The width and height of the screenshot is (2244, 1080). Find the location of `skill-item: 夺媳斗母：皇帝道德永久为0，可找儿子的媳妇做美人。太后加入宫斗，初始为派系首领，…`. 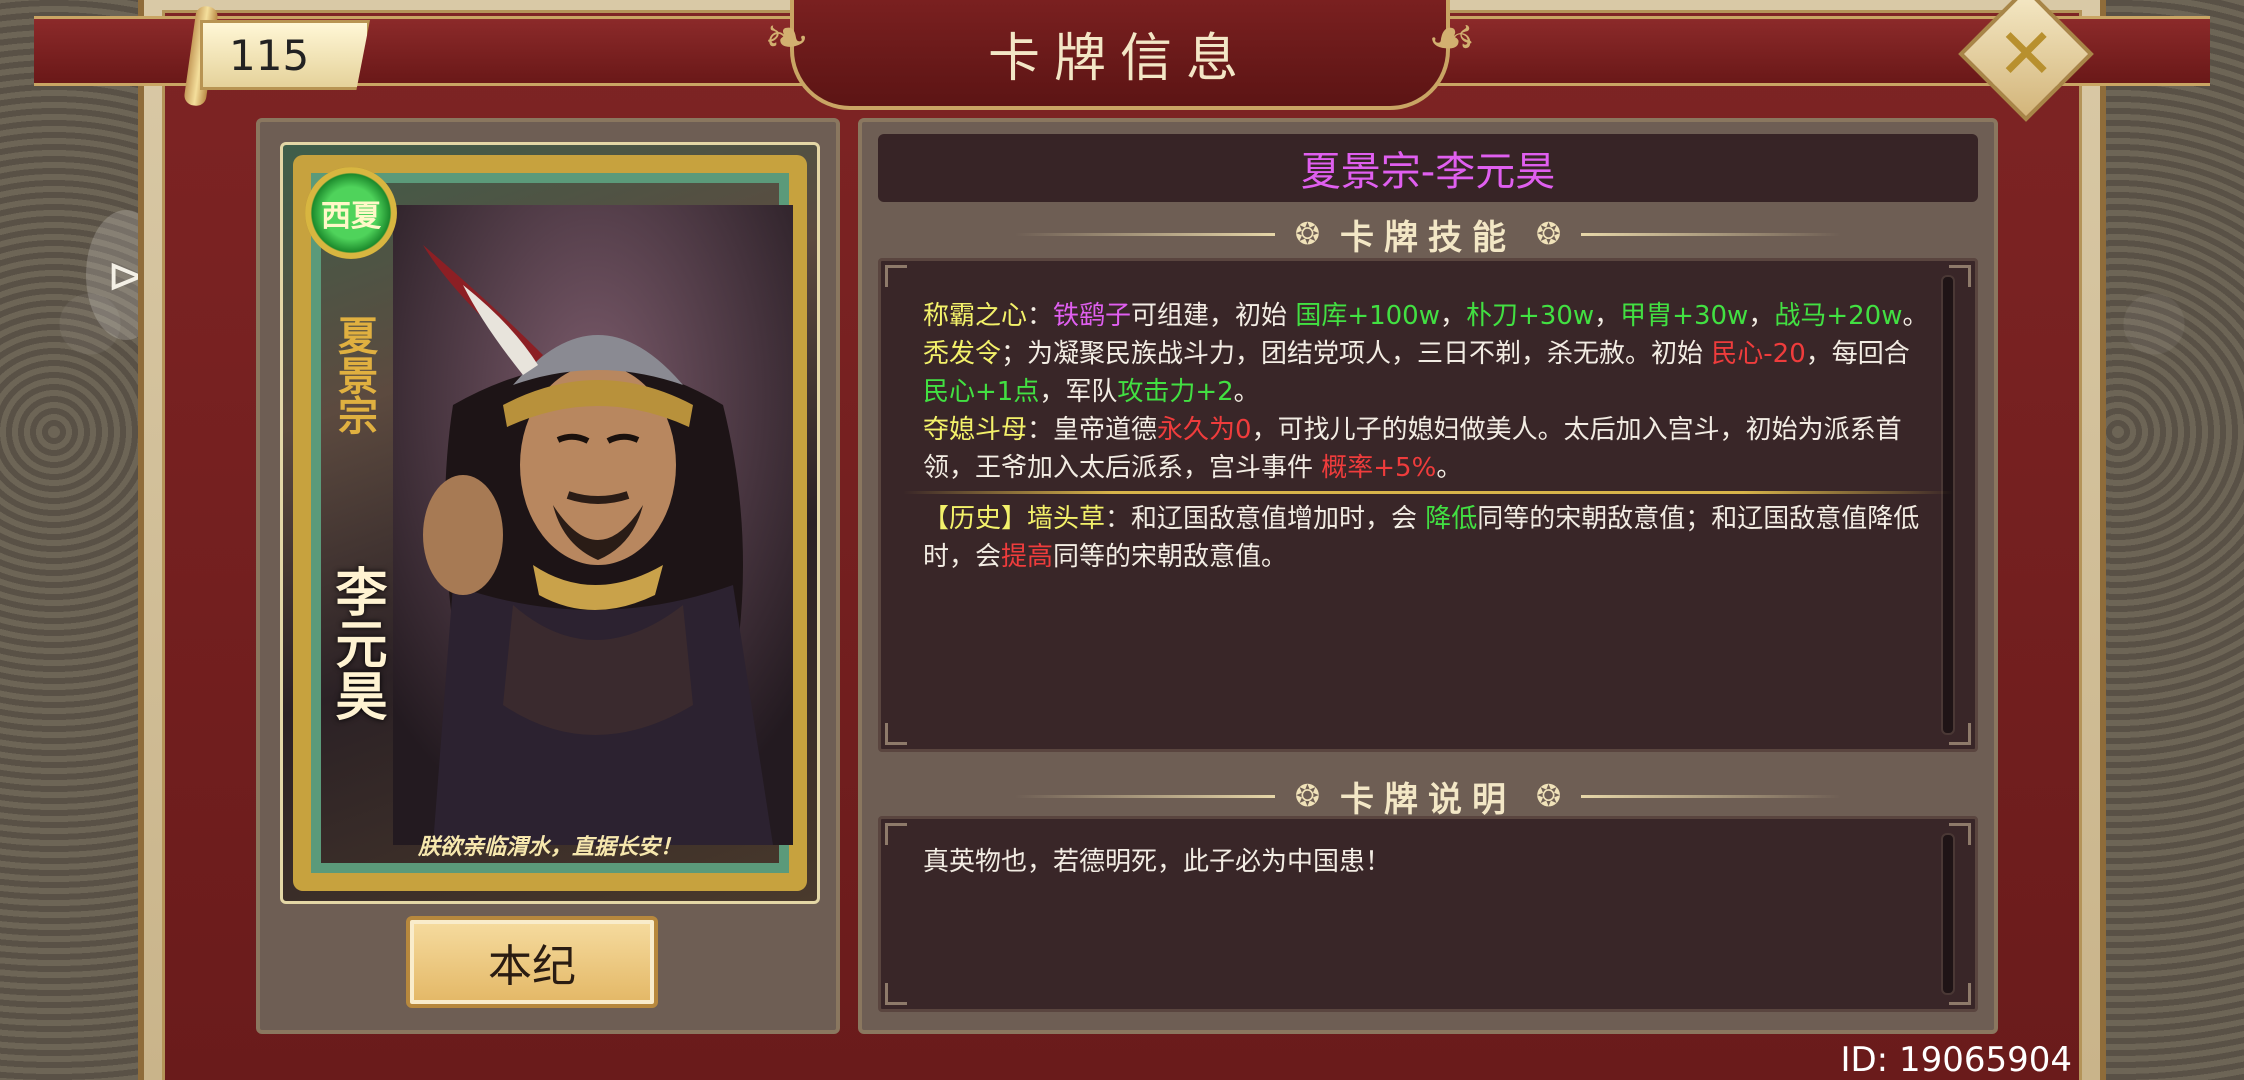

skill-item: 夺媳斗母：皇帝道德永久为0，可找儿子的媳妇做美人。太后加入宫斗，初始为派系首领，… is located at coordinates (1428, 449).